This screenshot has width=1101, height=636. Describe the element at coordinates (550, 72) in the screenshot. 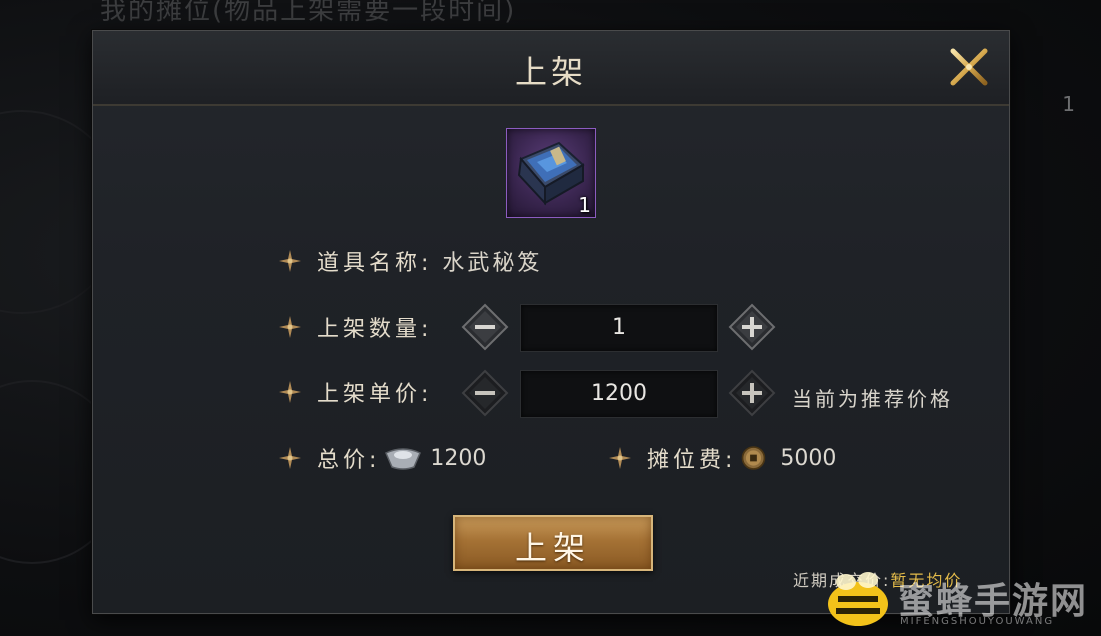

I see `dialog-title: 上架` at that location.